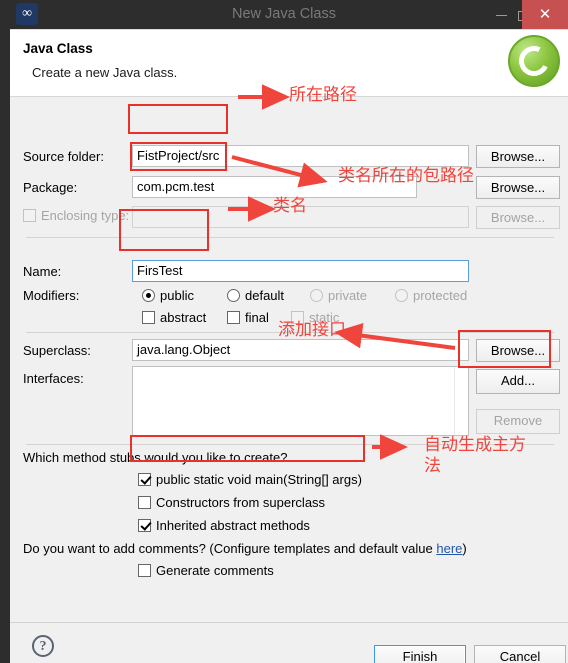  I want to click on title-bar: ∞ New Java Class ✕, so click(284, 14).